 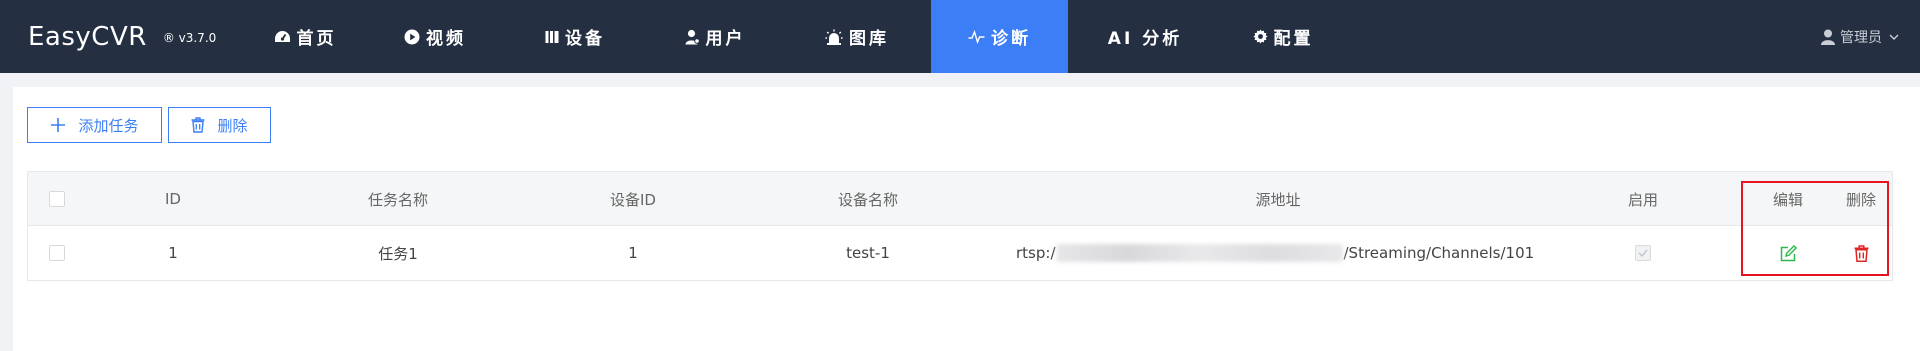 I want to click on row-checkbox, so click(x=57, y=253).